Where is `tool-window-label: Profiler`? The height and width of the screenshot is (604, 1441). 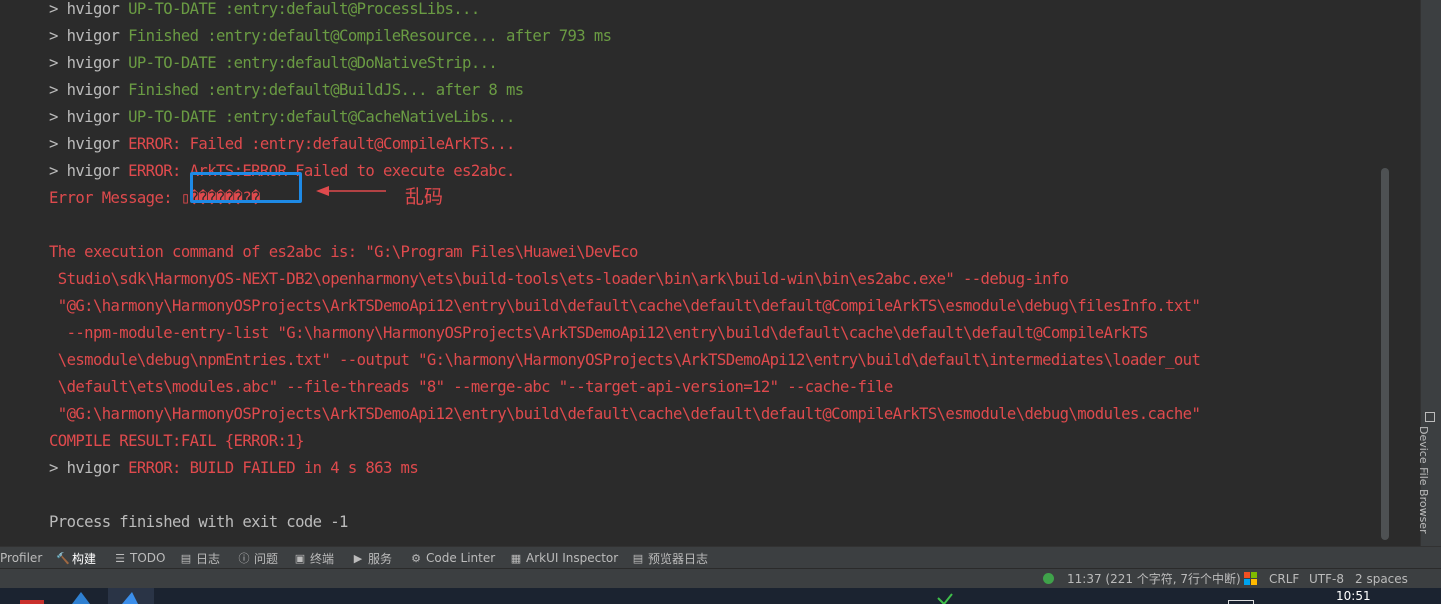 tool-window-label: Profiler is located at coordinates (21, 558).